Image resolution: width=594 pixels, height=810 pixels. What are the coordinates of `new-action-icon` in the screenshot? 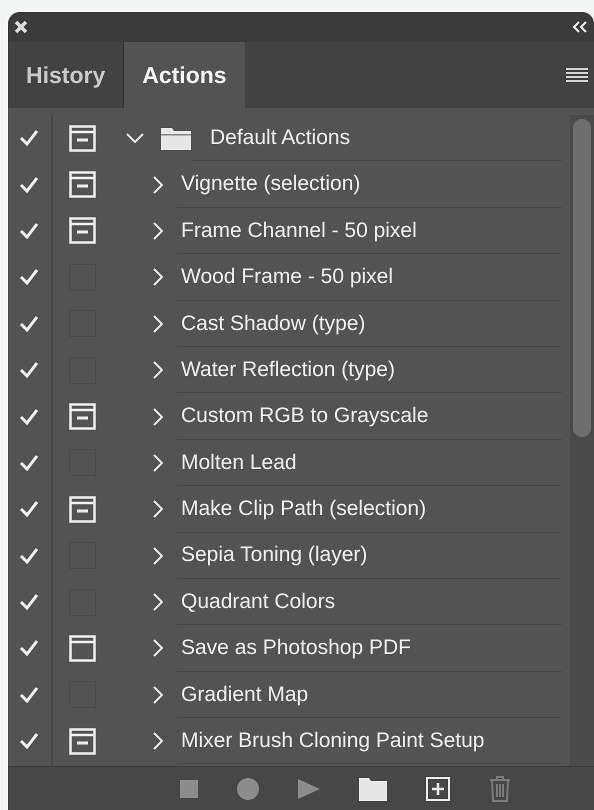 It's located at (438, 788).